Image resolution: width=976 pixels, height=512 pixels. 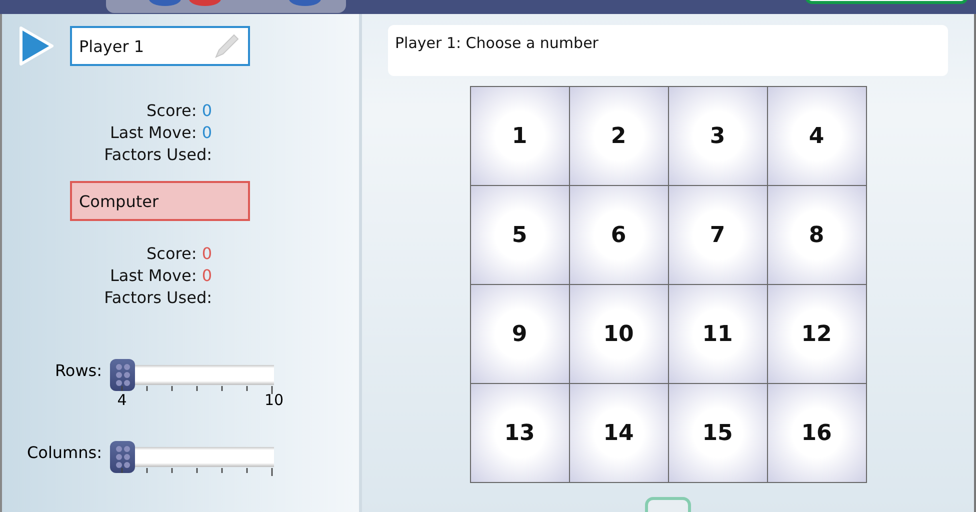 I want to click on number-tile: 5, so click(x=519, y=235).